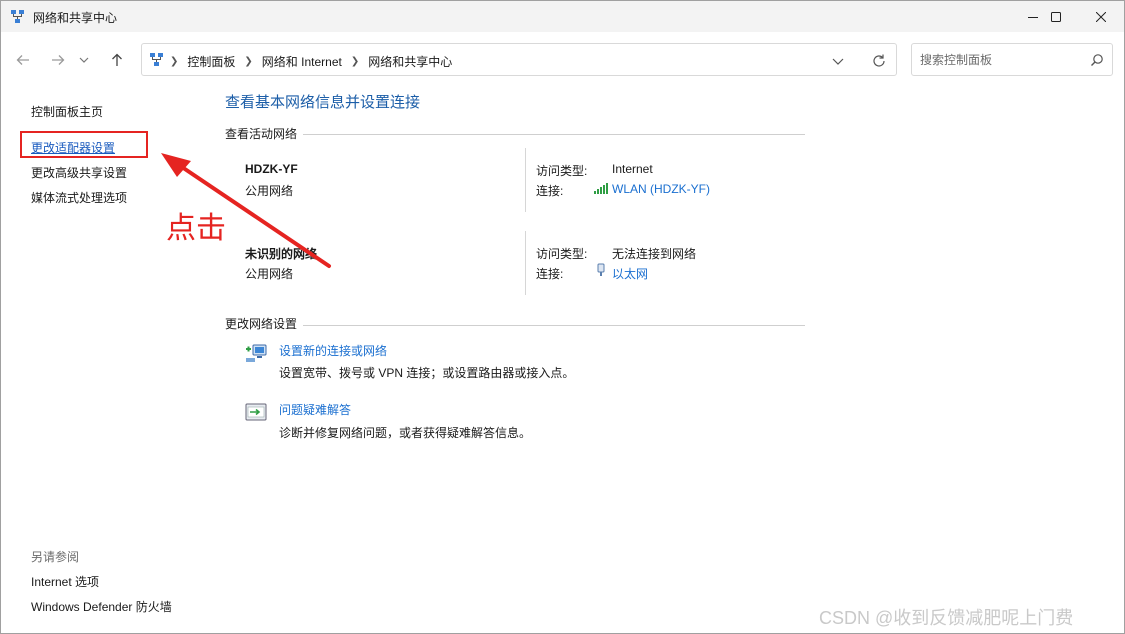 This screenshot has height=634, width=1125. I want to click on access-type-value: 无法连接到网络, so click(654, 254).